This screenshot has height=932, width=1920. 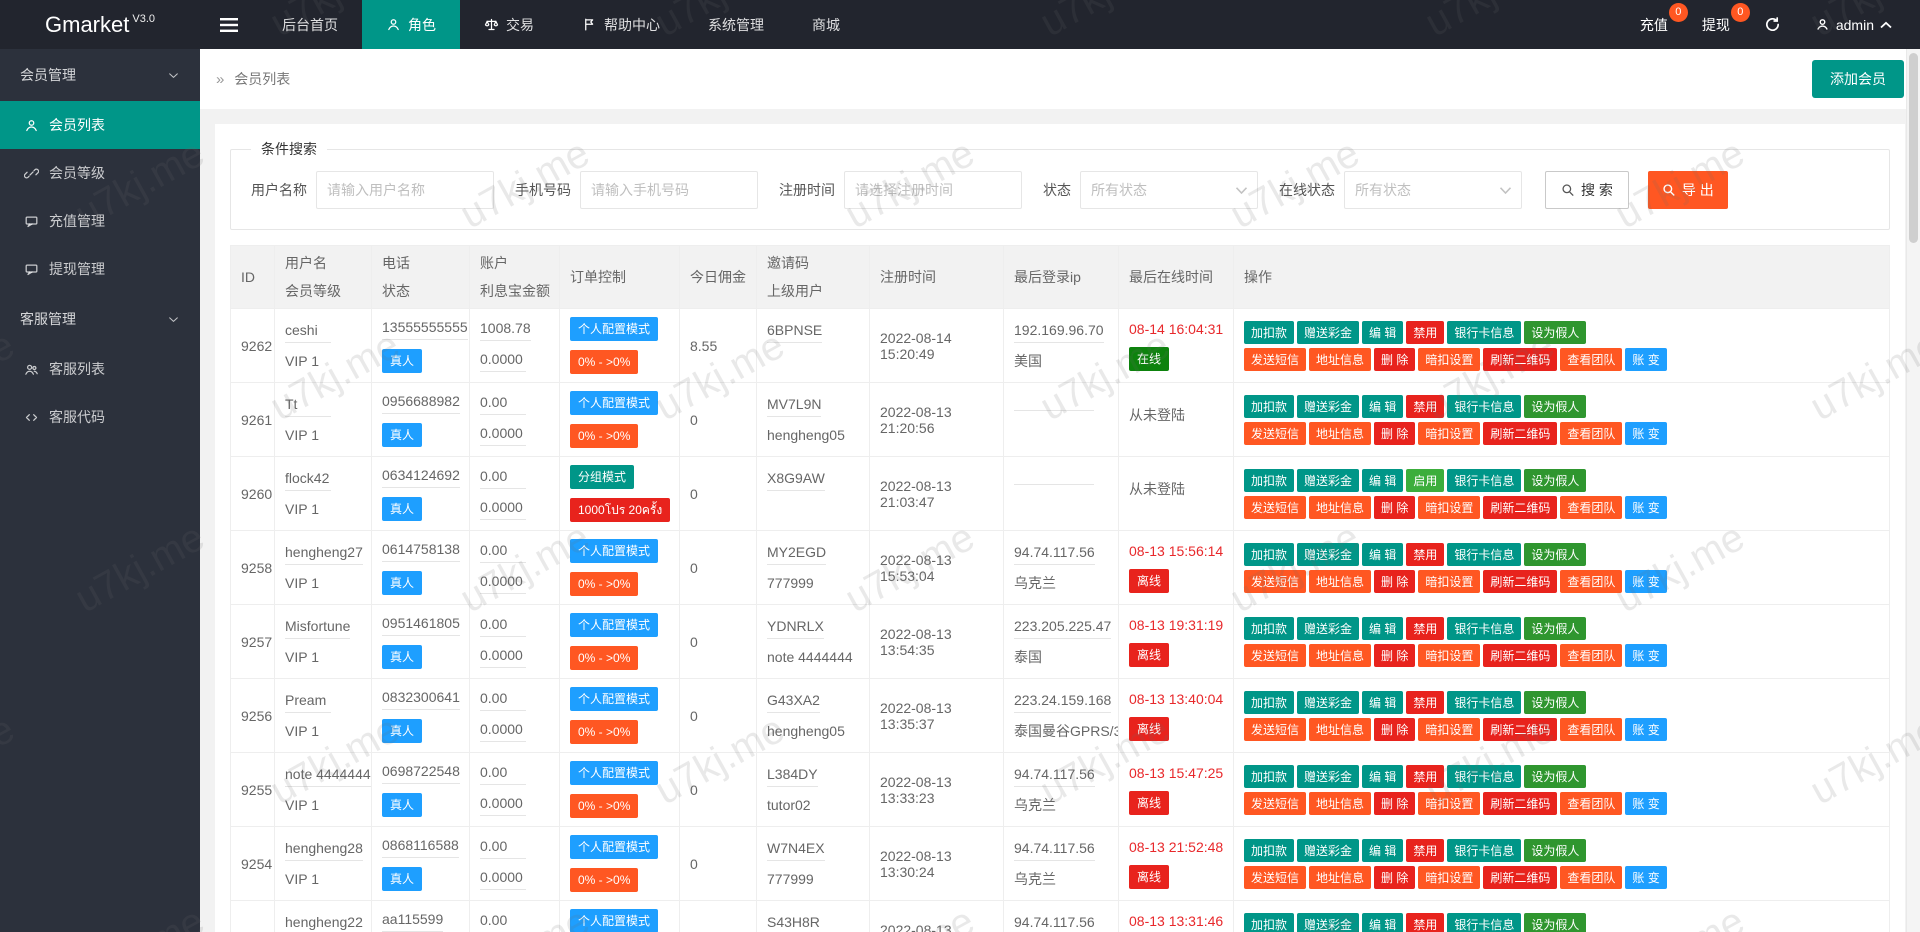 I want to click on nav-item-商城: 商城, so click(x=826, y=24).